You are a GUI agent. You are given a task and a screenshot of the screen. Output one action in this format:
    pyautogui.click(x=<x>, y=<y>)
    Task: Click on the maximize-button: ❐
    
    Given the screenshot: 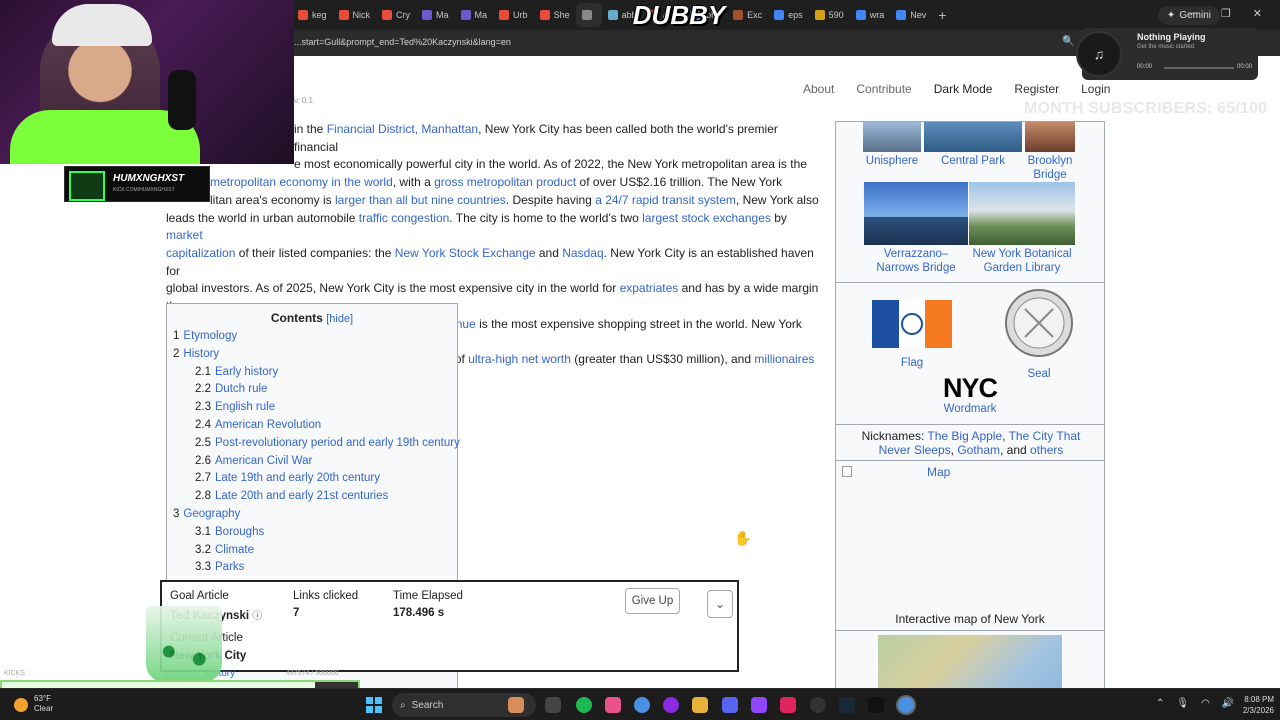 What is the action you would take?
    pyautogui.click(x=1226, y=13)
    